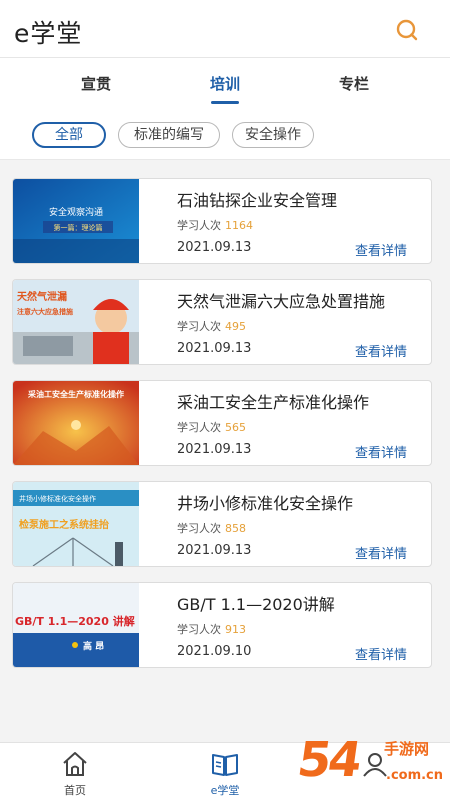 This screenshot has width=450, height=800. I want to click on course-thumbnail: GB/T 1.1—2020 讲解 高 昂, so click(76, 625).